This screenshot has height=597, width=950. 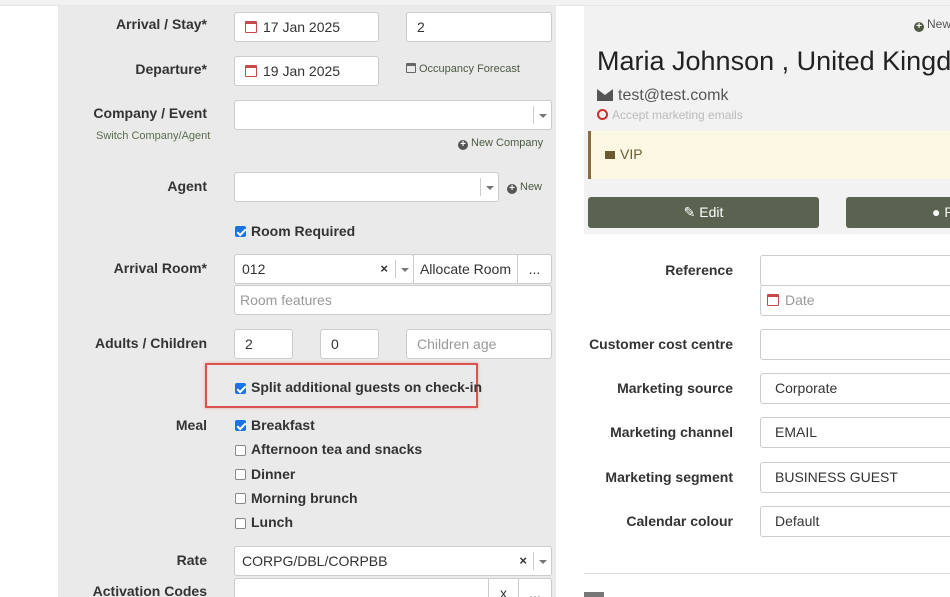 I want to click on room-features-input: Room features, so click(x=393, y=300).